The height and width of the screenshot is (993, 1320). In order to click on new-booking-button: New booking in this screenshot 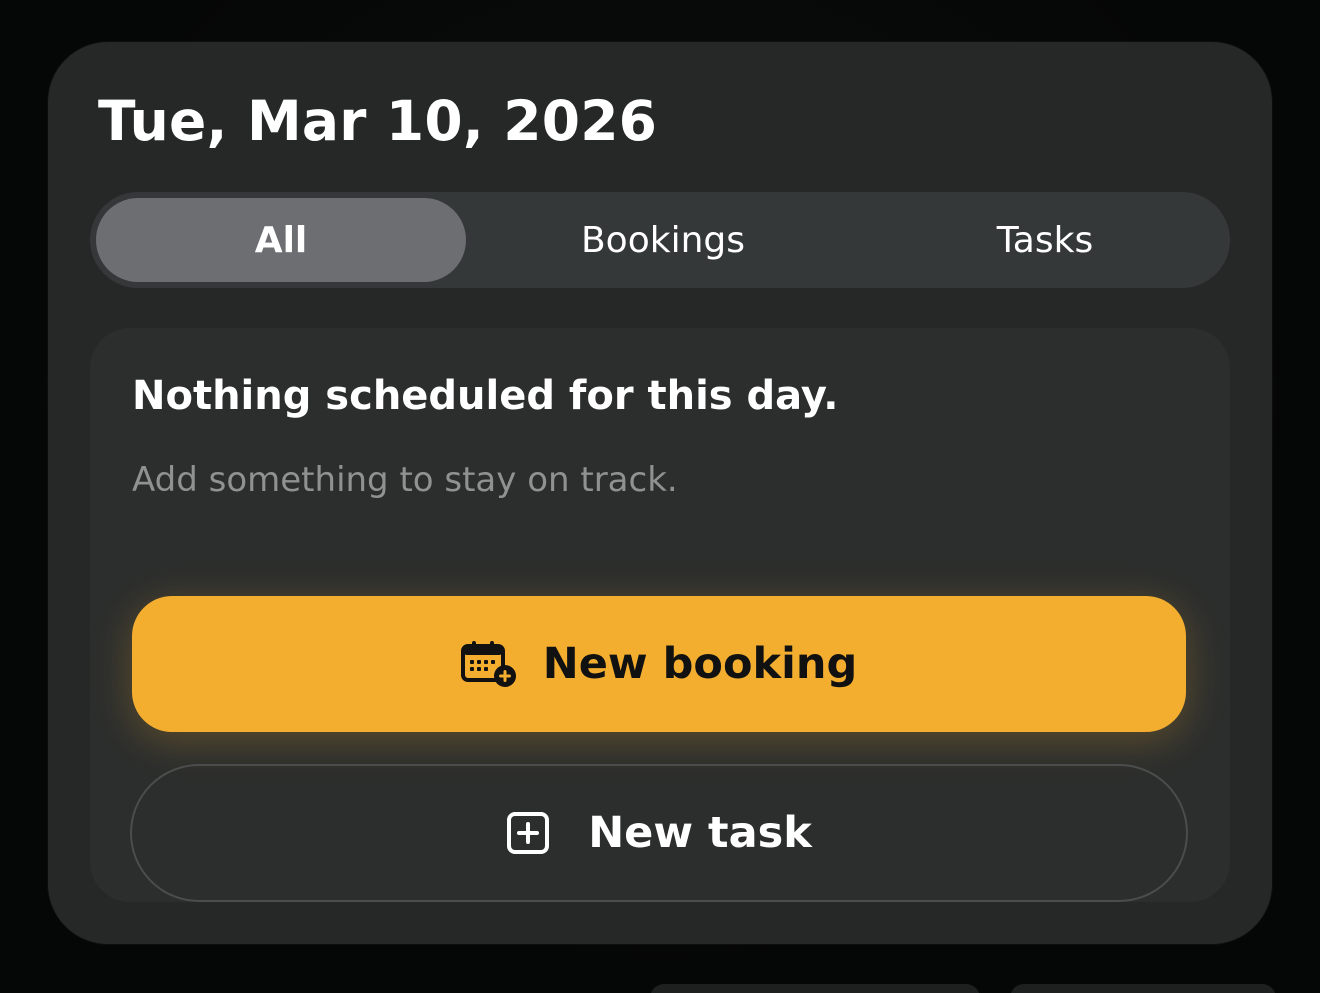, I will do `click(659, 664)`.